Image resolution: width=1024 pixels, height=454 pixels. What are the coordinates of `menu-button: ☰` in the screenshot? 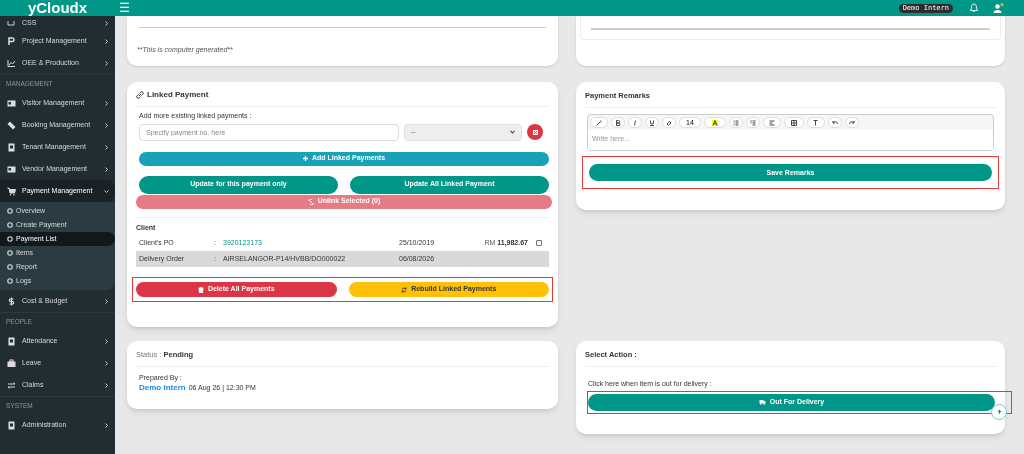 It's located at (124, 8).